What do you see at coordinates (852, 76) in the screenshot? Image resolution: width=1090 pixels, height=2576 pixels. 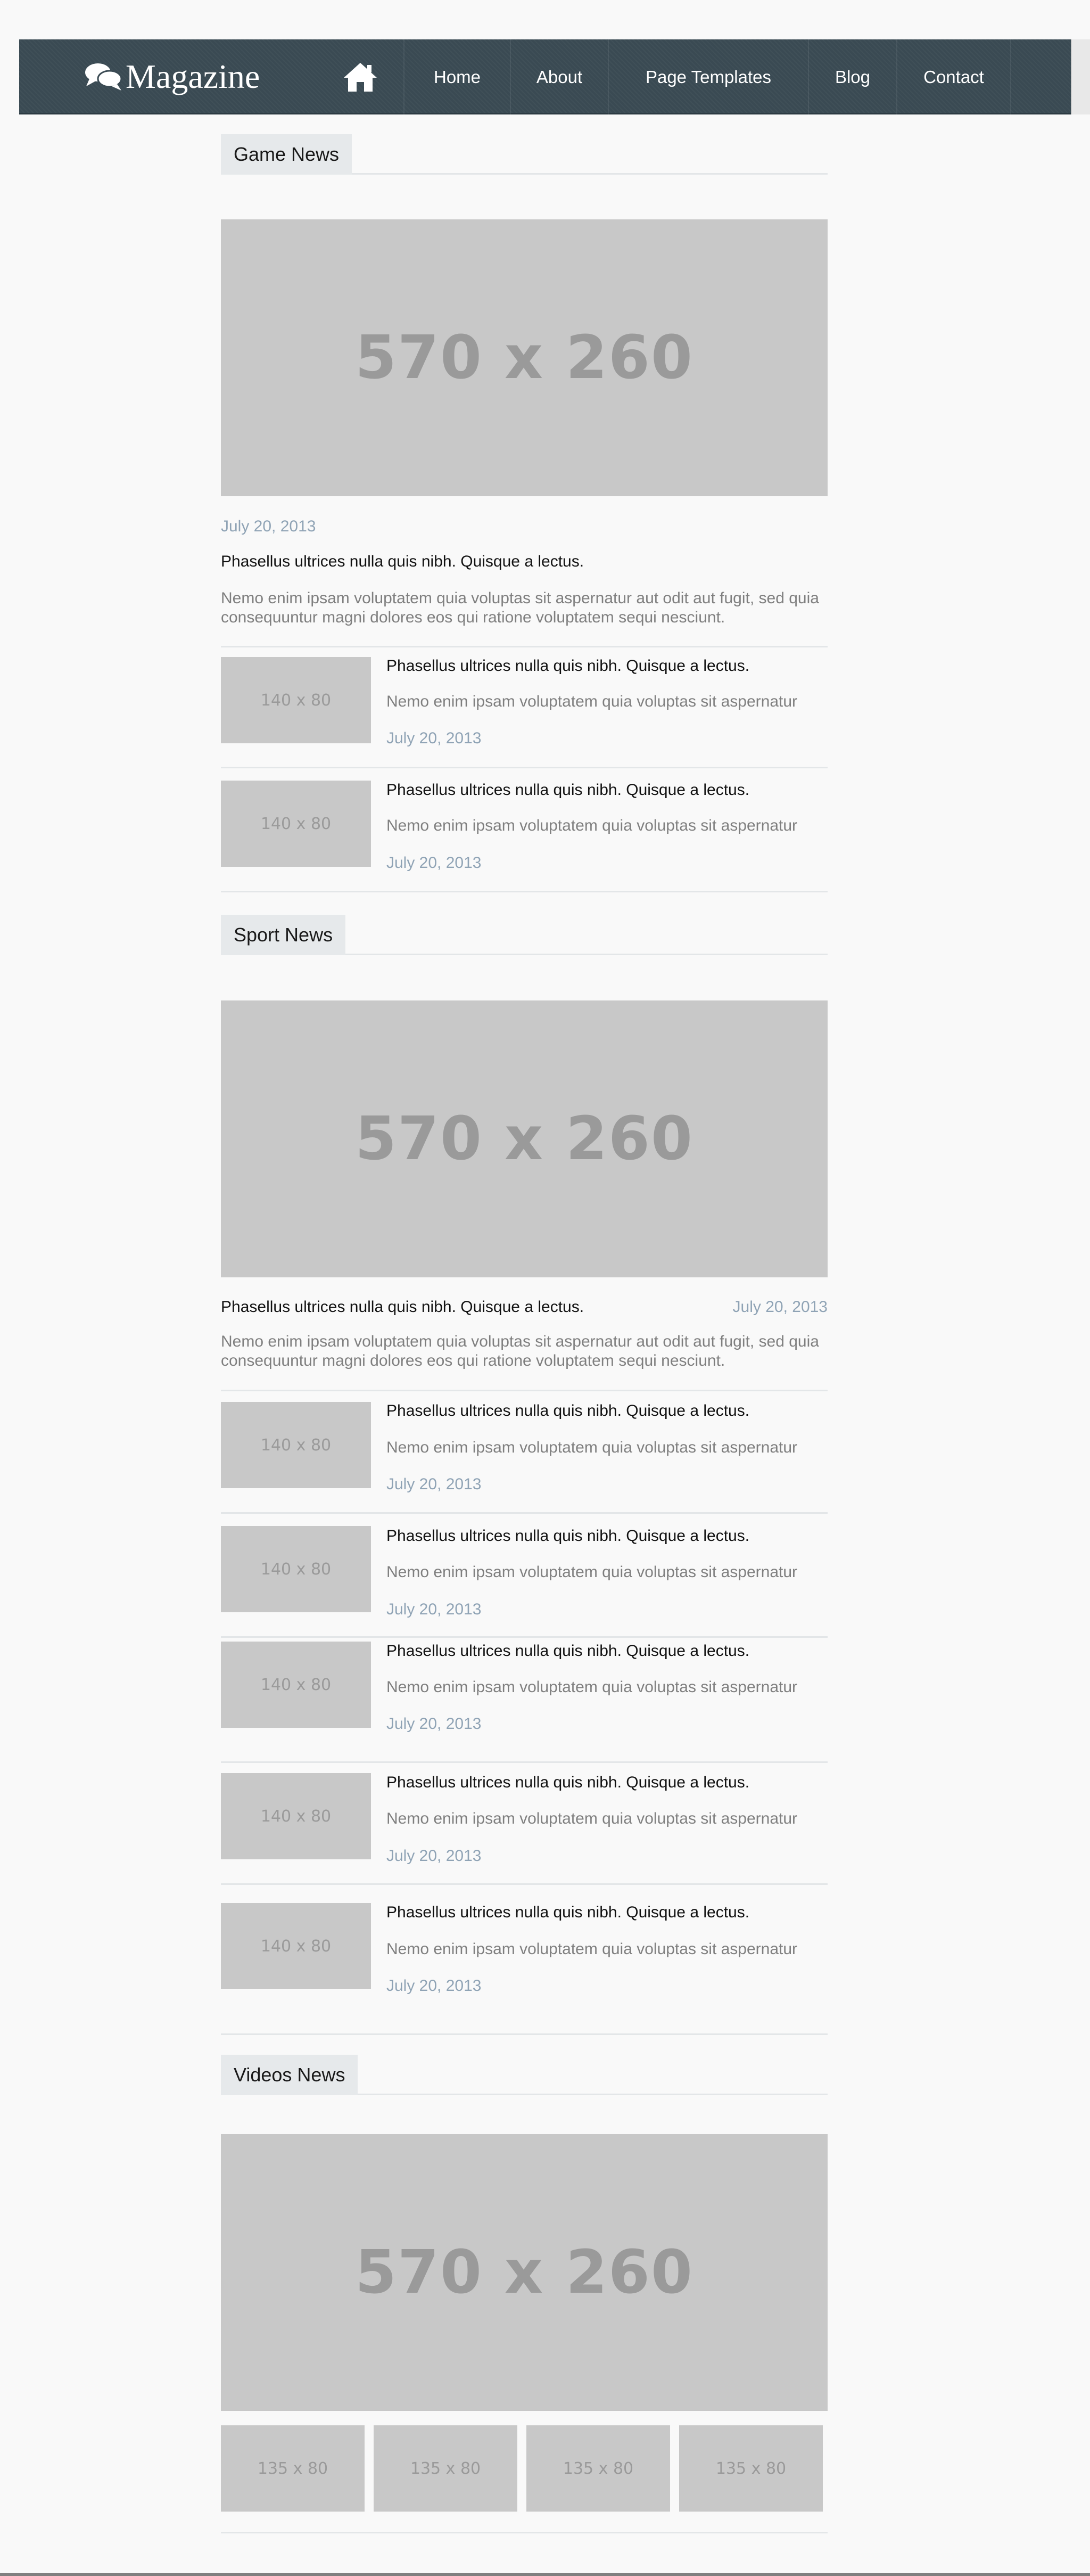 I see `nav-blog: Blog` at bounding box center [852, 76].